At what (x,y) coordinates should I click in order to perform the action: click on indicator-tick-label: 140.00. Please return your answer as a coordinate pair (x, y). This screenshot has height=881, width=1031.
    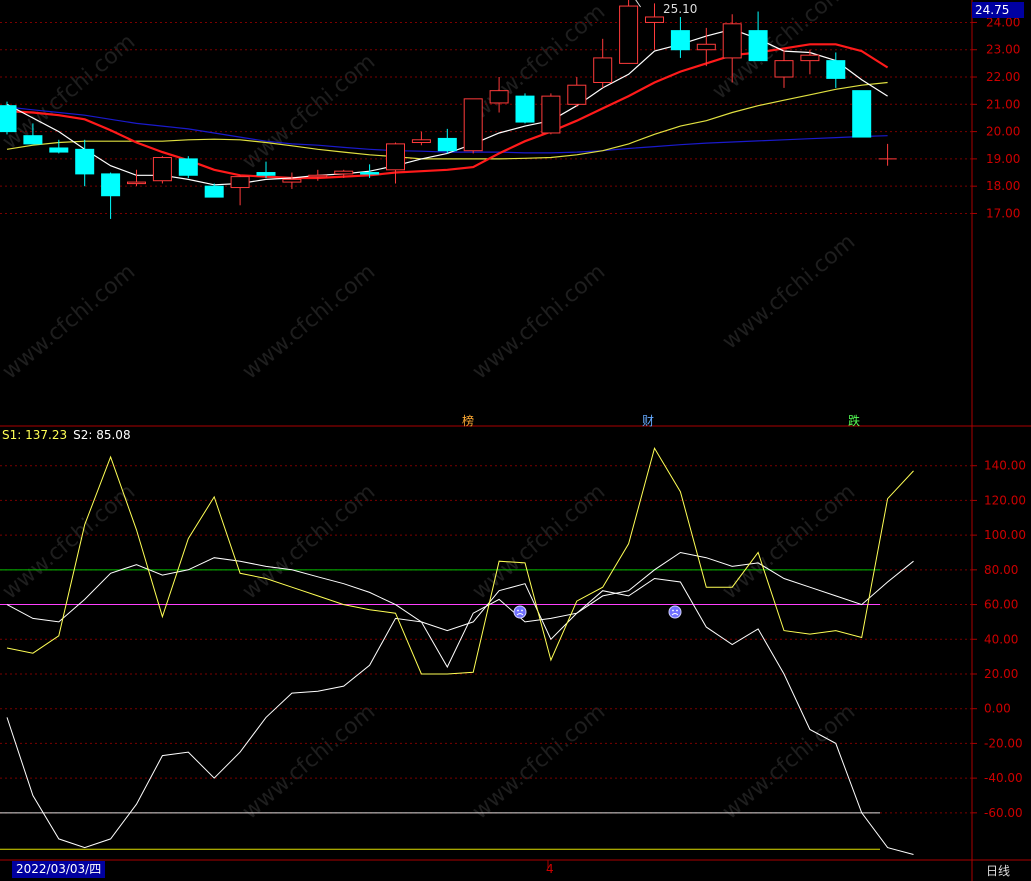
    Looking at the image, I should click on (1005, 466).